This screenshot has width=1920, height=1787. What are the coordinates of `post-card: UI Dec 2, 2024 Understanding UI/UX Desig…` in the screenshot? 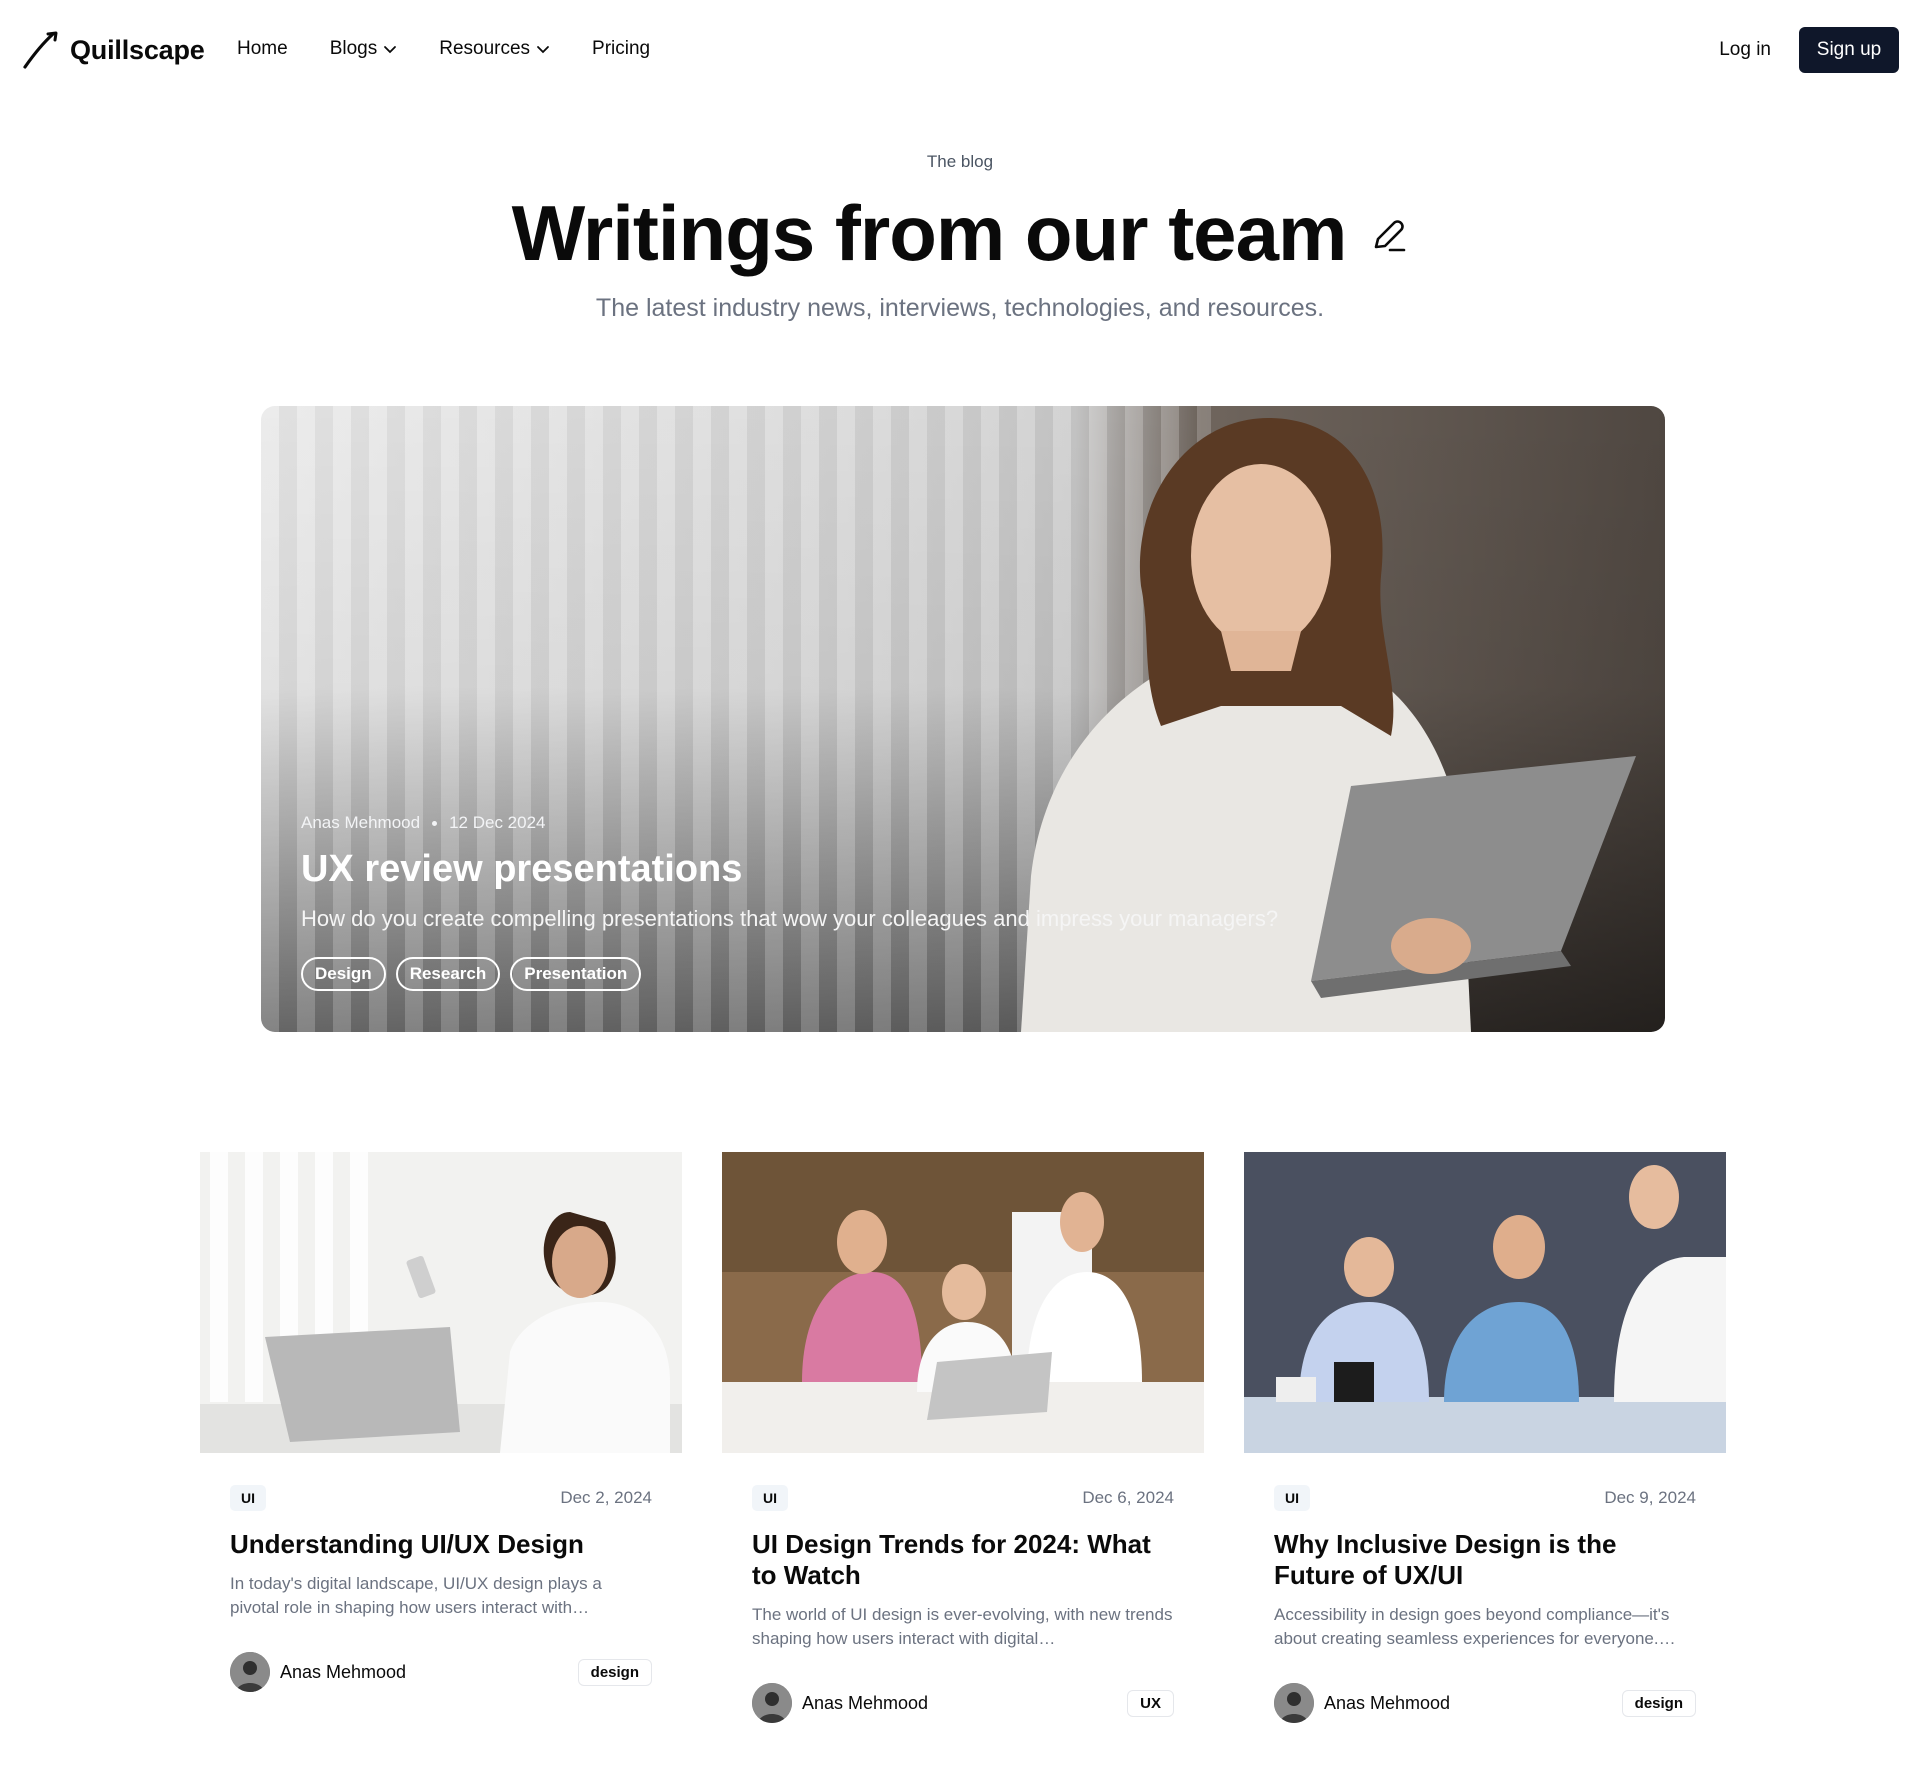 It's located at (441, 1437).